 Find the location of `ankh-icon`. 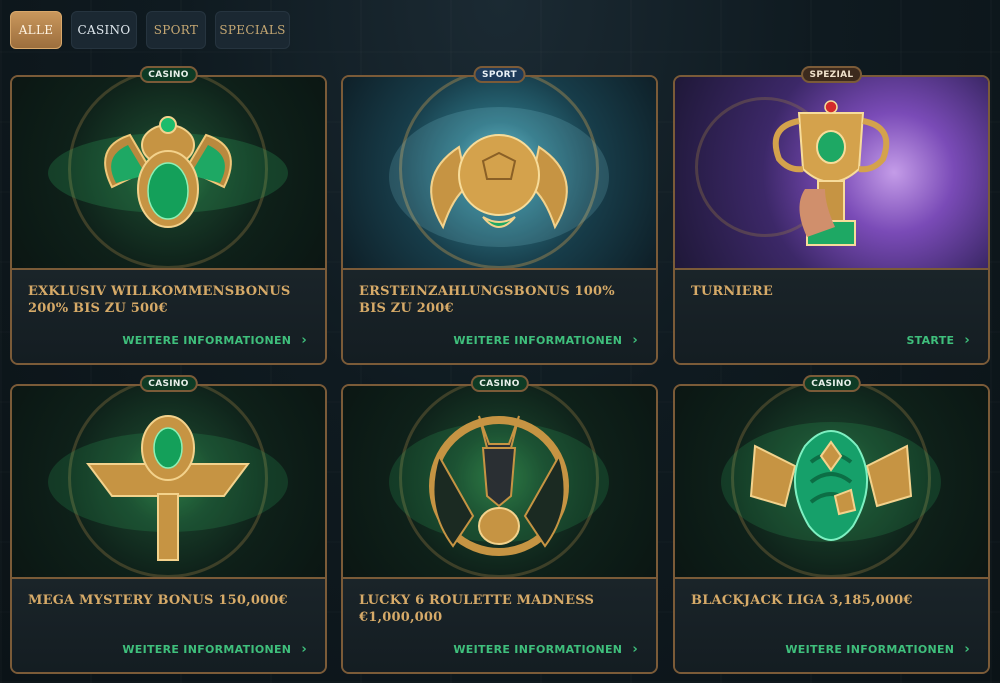

ankh-icon is located at coordinates (168, 488).